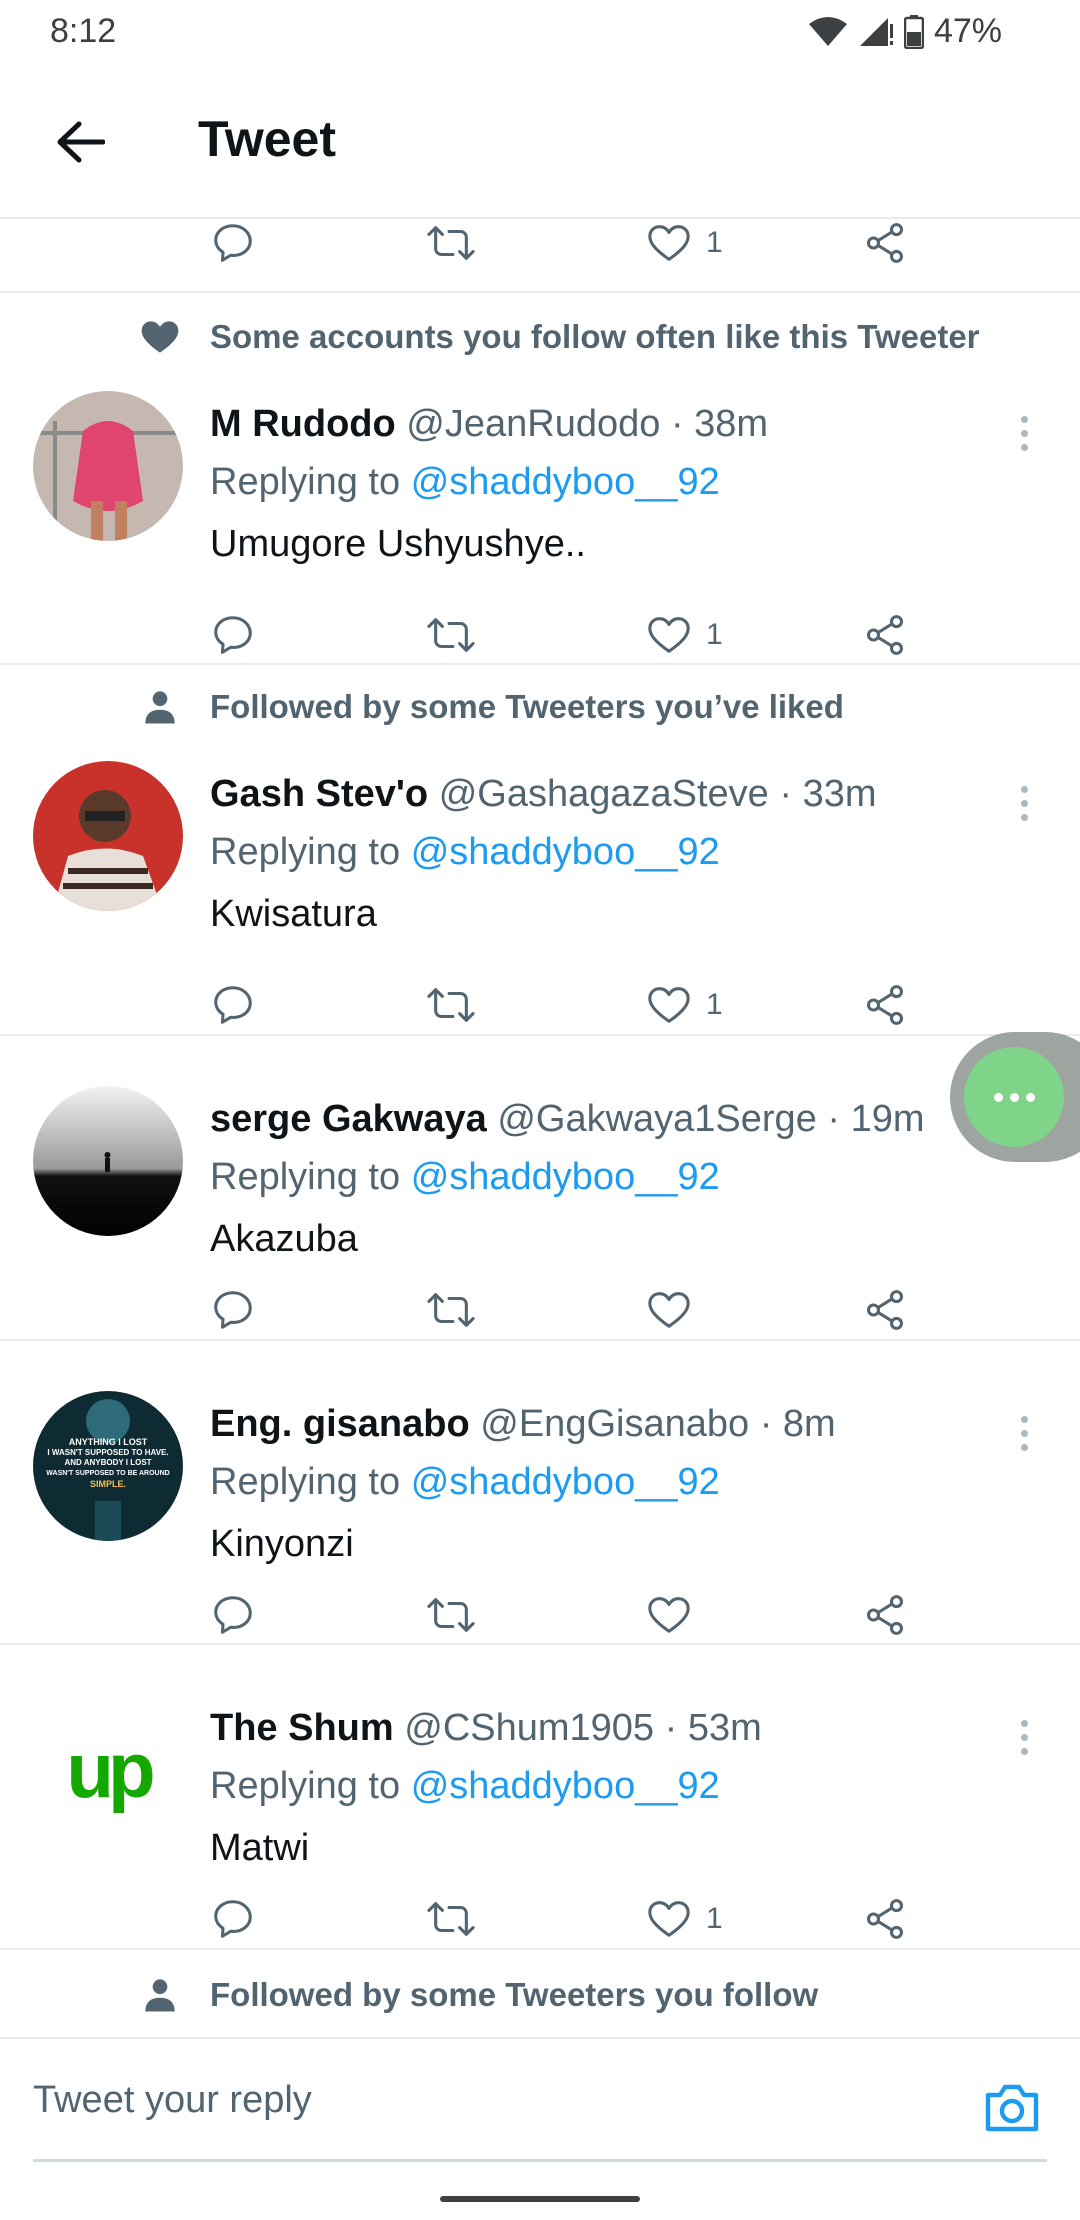  I want to click on display-name: The Shum, so click(302, 1728).